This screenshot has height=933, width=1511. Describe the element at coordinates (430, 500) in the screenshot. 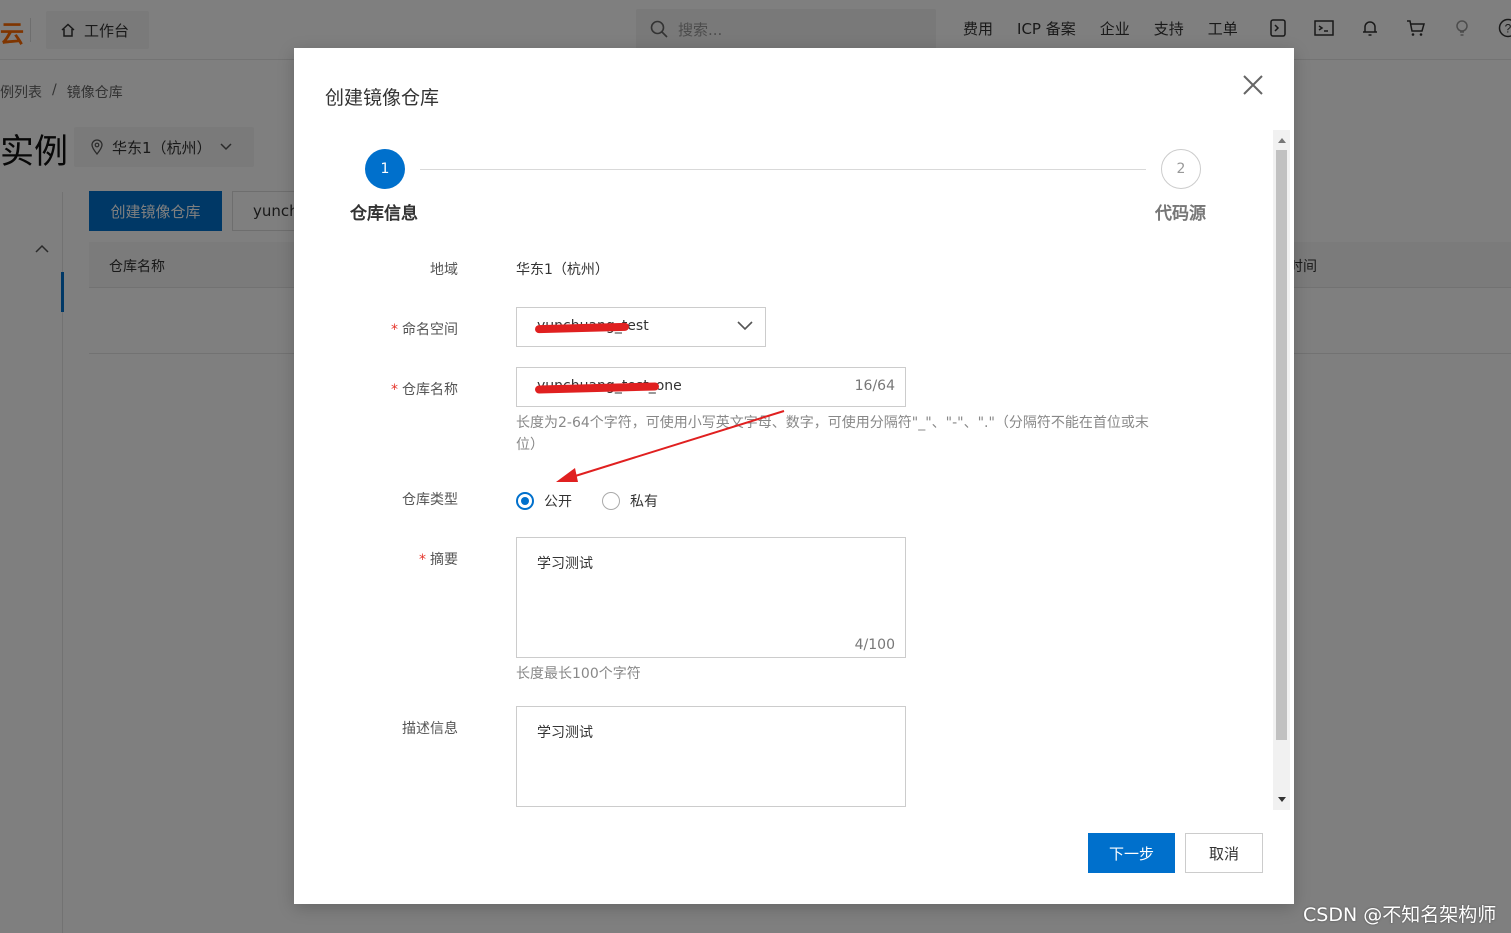

I see `repo-type-label: 仓库类型` at that location.